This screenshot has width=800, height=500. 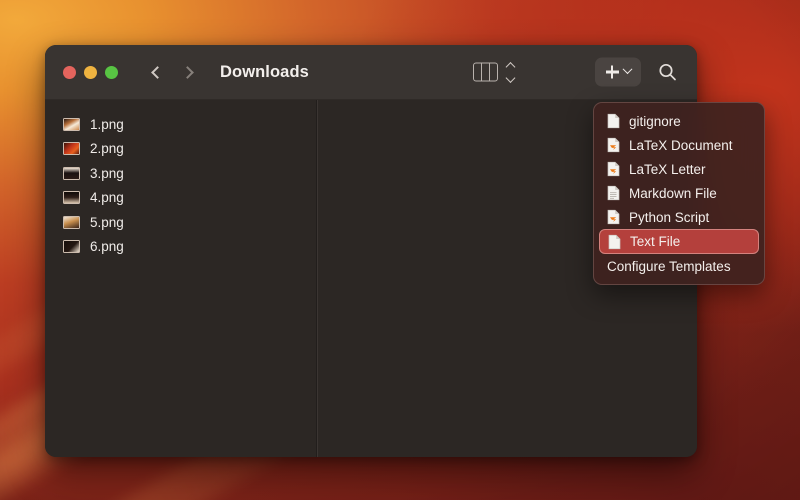 I want to click on chevron-right-icon, so click(x=187, y=72).